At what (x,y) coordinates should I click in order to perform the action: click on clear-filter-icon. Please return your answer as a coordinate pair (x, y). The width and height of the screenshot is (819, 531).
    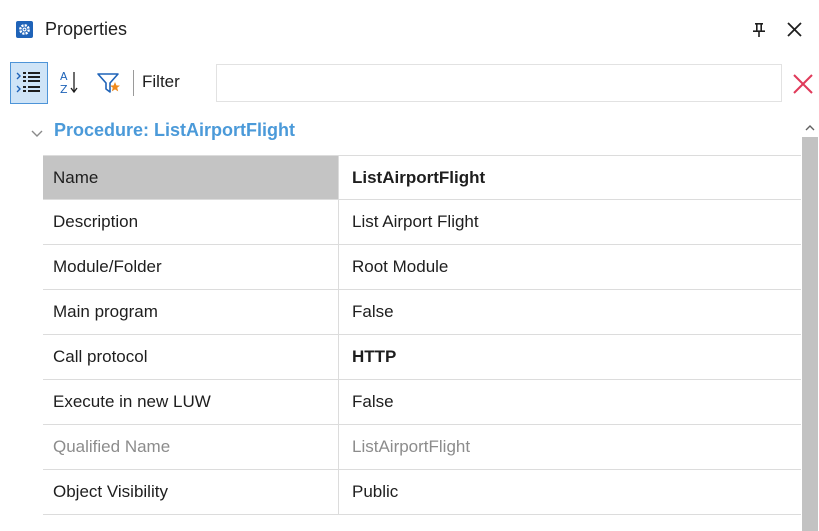
    Looking at the image, I should click on (803, 84).